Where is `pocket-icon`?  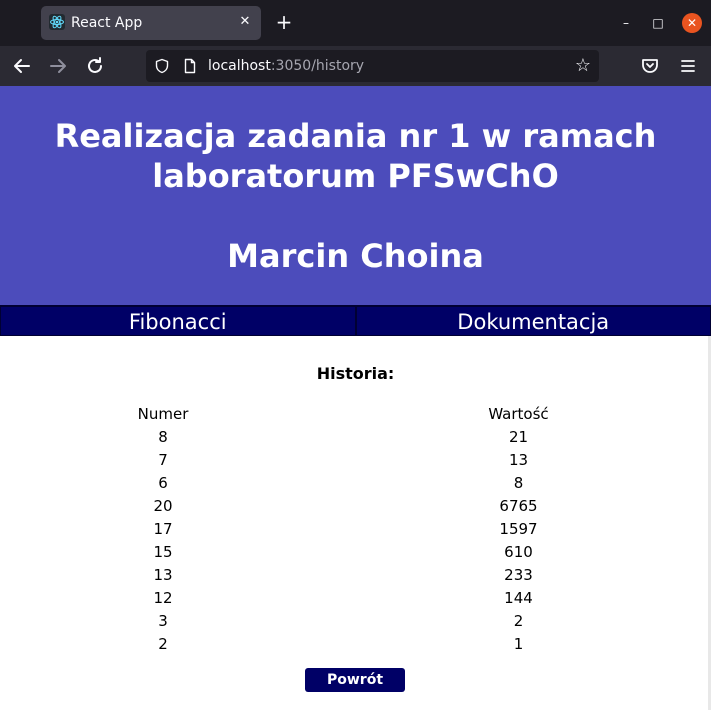
pocket-icon is located at coordinates (650, 66).